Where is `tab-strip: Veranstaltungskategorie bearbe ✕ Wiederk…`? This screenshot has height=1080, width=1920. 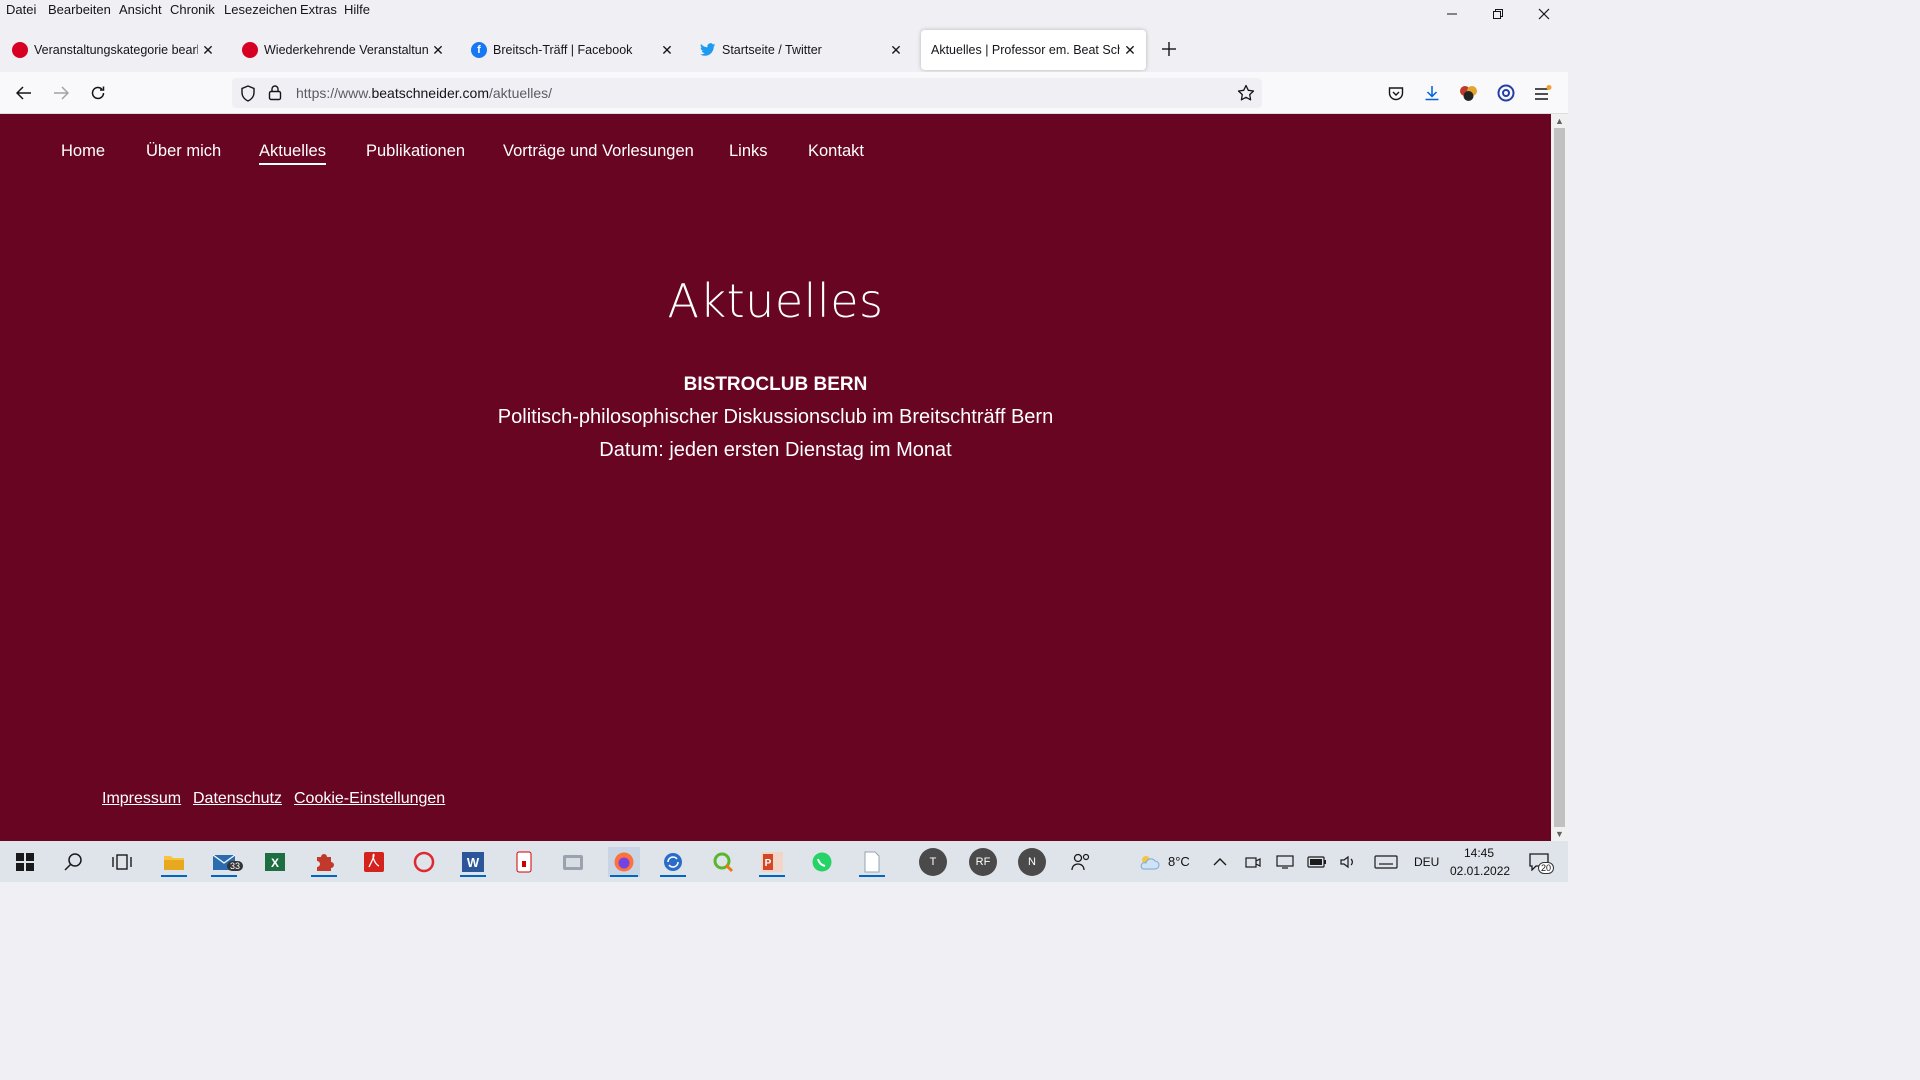 tab-strip: Veranstaltungskategorie bearbe ✕ Wiederk… is located at coordinates (784, 51).